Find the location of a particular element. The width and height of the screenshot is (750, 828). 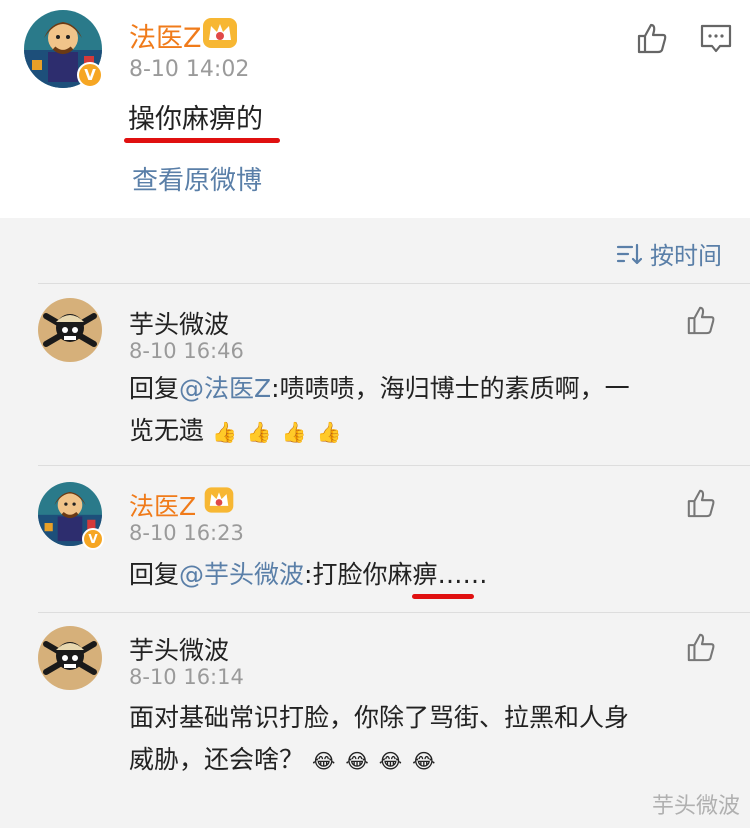

comment-text-highlight: 麻痹 is located at coordinates (412, 574).